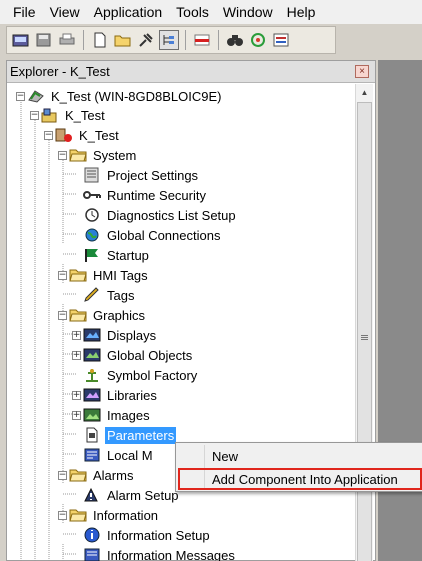  I want to click on context-menu-new: New, so click(300, 456).